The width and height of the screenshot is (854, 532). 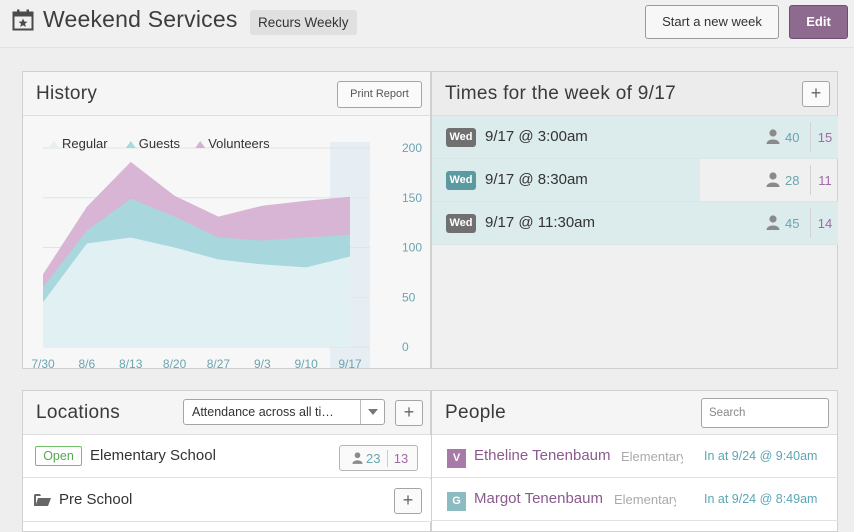 I want to click on time-row: Wed 9/17 @ 11:30am 45 14, so click(x=635, y=223).